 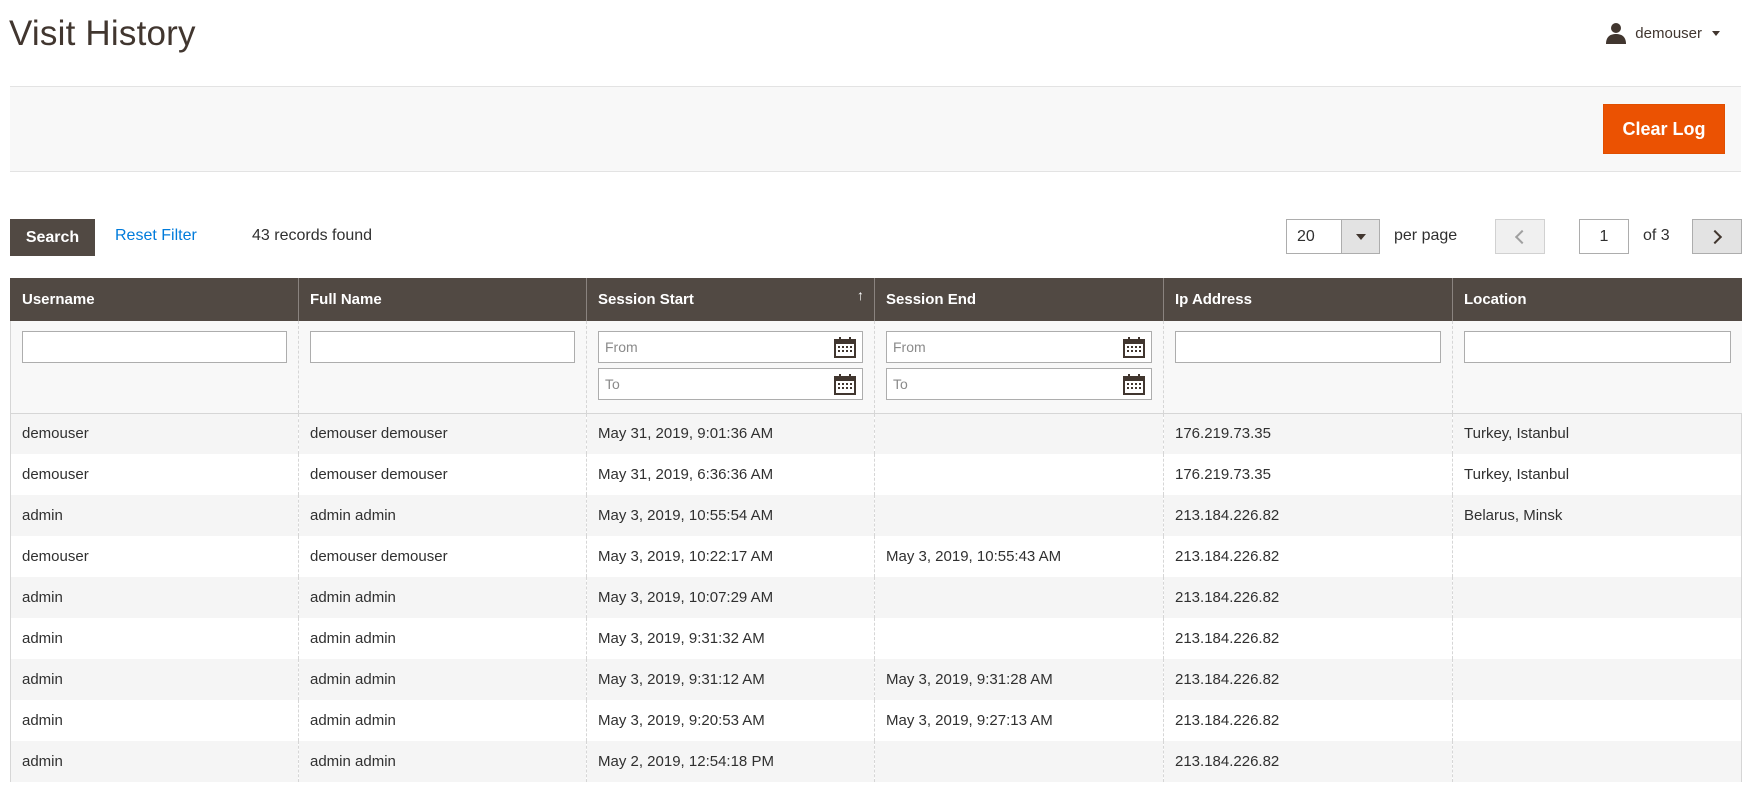 What do you see at coordinates (730, 299) in the screenshot?
I see `column-header-session-start: Session Start ↑` at bounding box center [730, 299].